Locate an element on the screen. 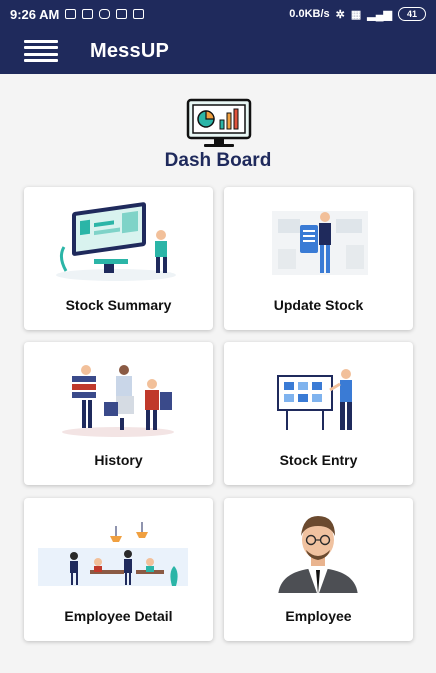  app-bar: MessUP is located at coordinates (218, 51).